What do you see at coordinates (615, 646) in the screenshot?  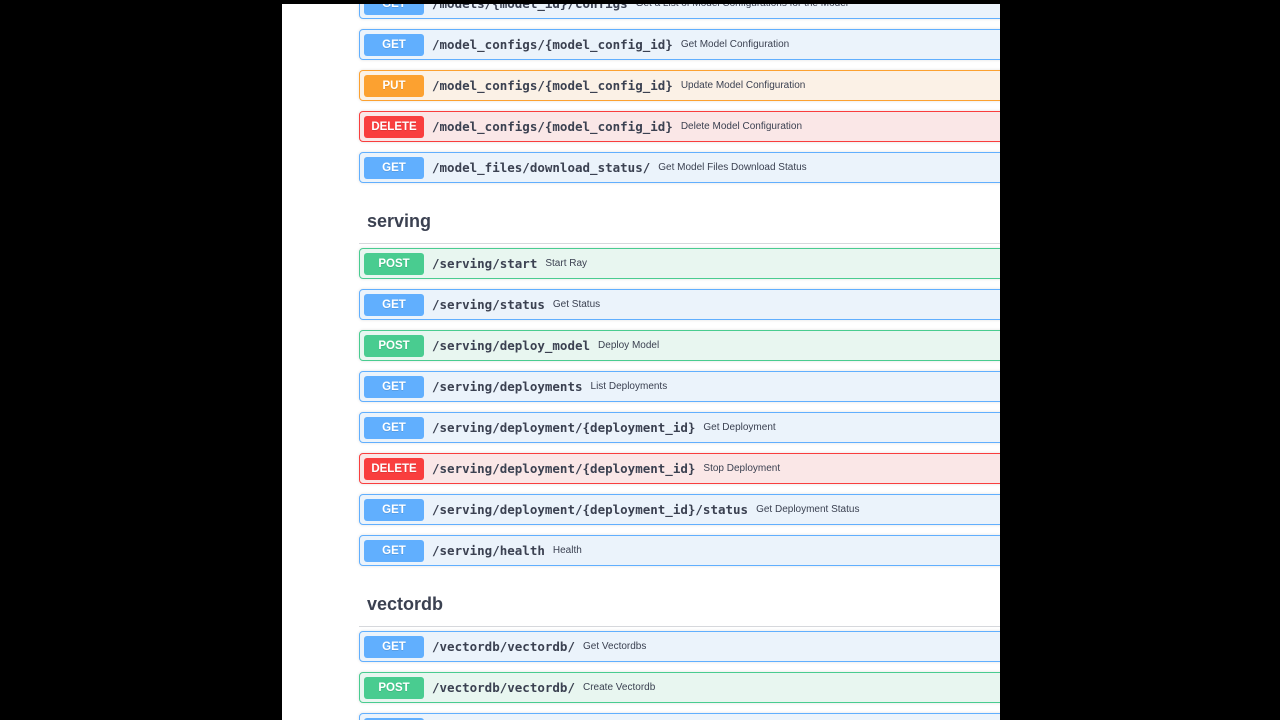 I see `operation-summary: Get Vectordbs` at bounding box center [615, 646].